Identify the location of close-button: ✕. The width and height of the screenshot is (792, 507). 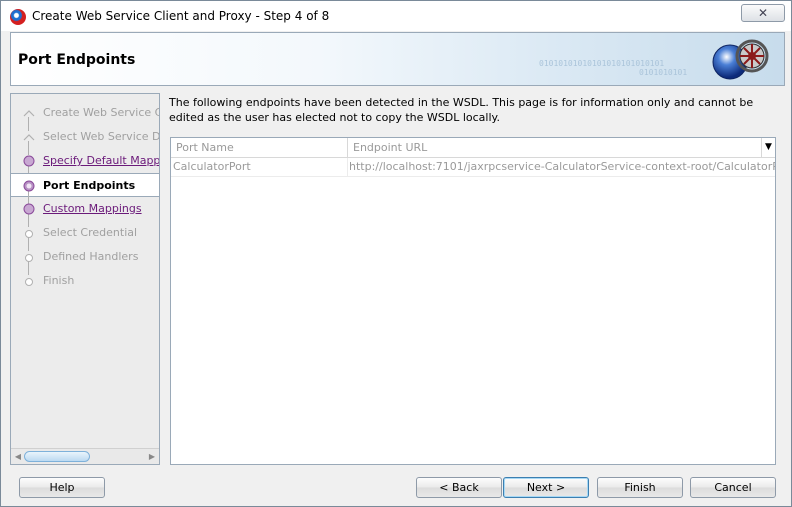
(763, 13).